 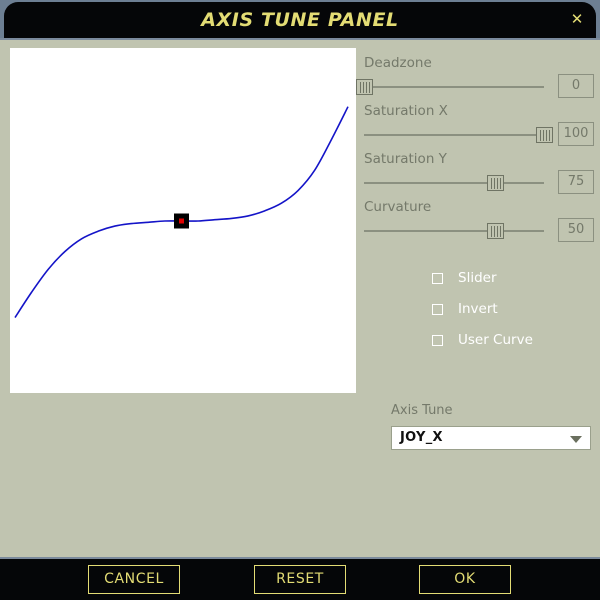 I want to click on axis-tune-label: Axis Tune, so click(x=422, y=410).